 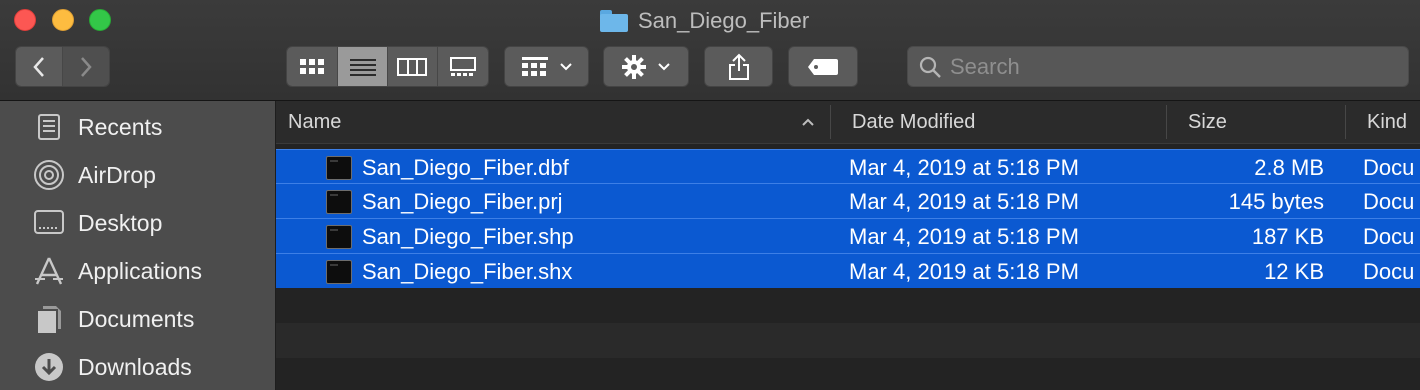 I want to click on list-view-button, so click(x=363, y=66).